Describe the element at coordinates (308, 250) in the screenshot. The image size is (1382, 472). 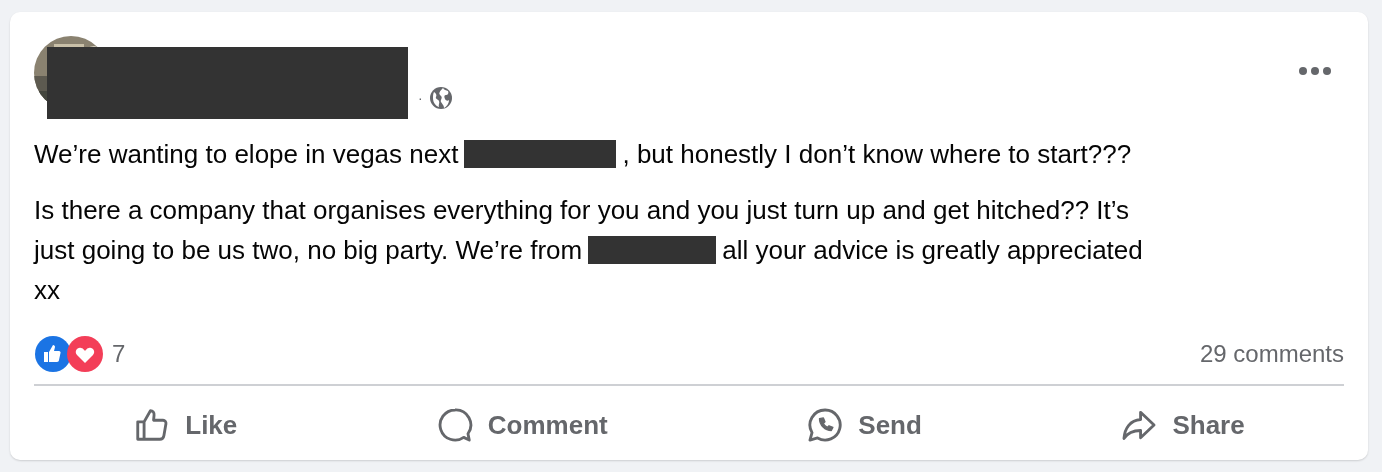
I see `post-text: just going to be us two, no big party. We’re from` at that location.